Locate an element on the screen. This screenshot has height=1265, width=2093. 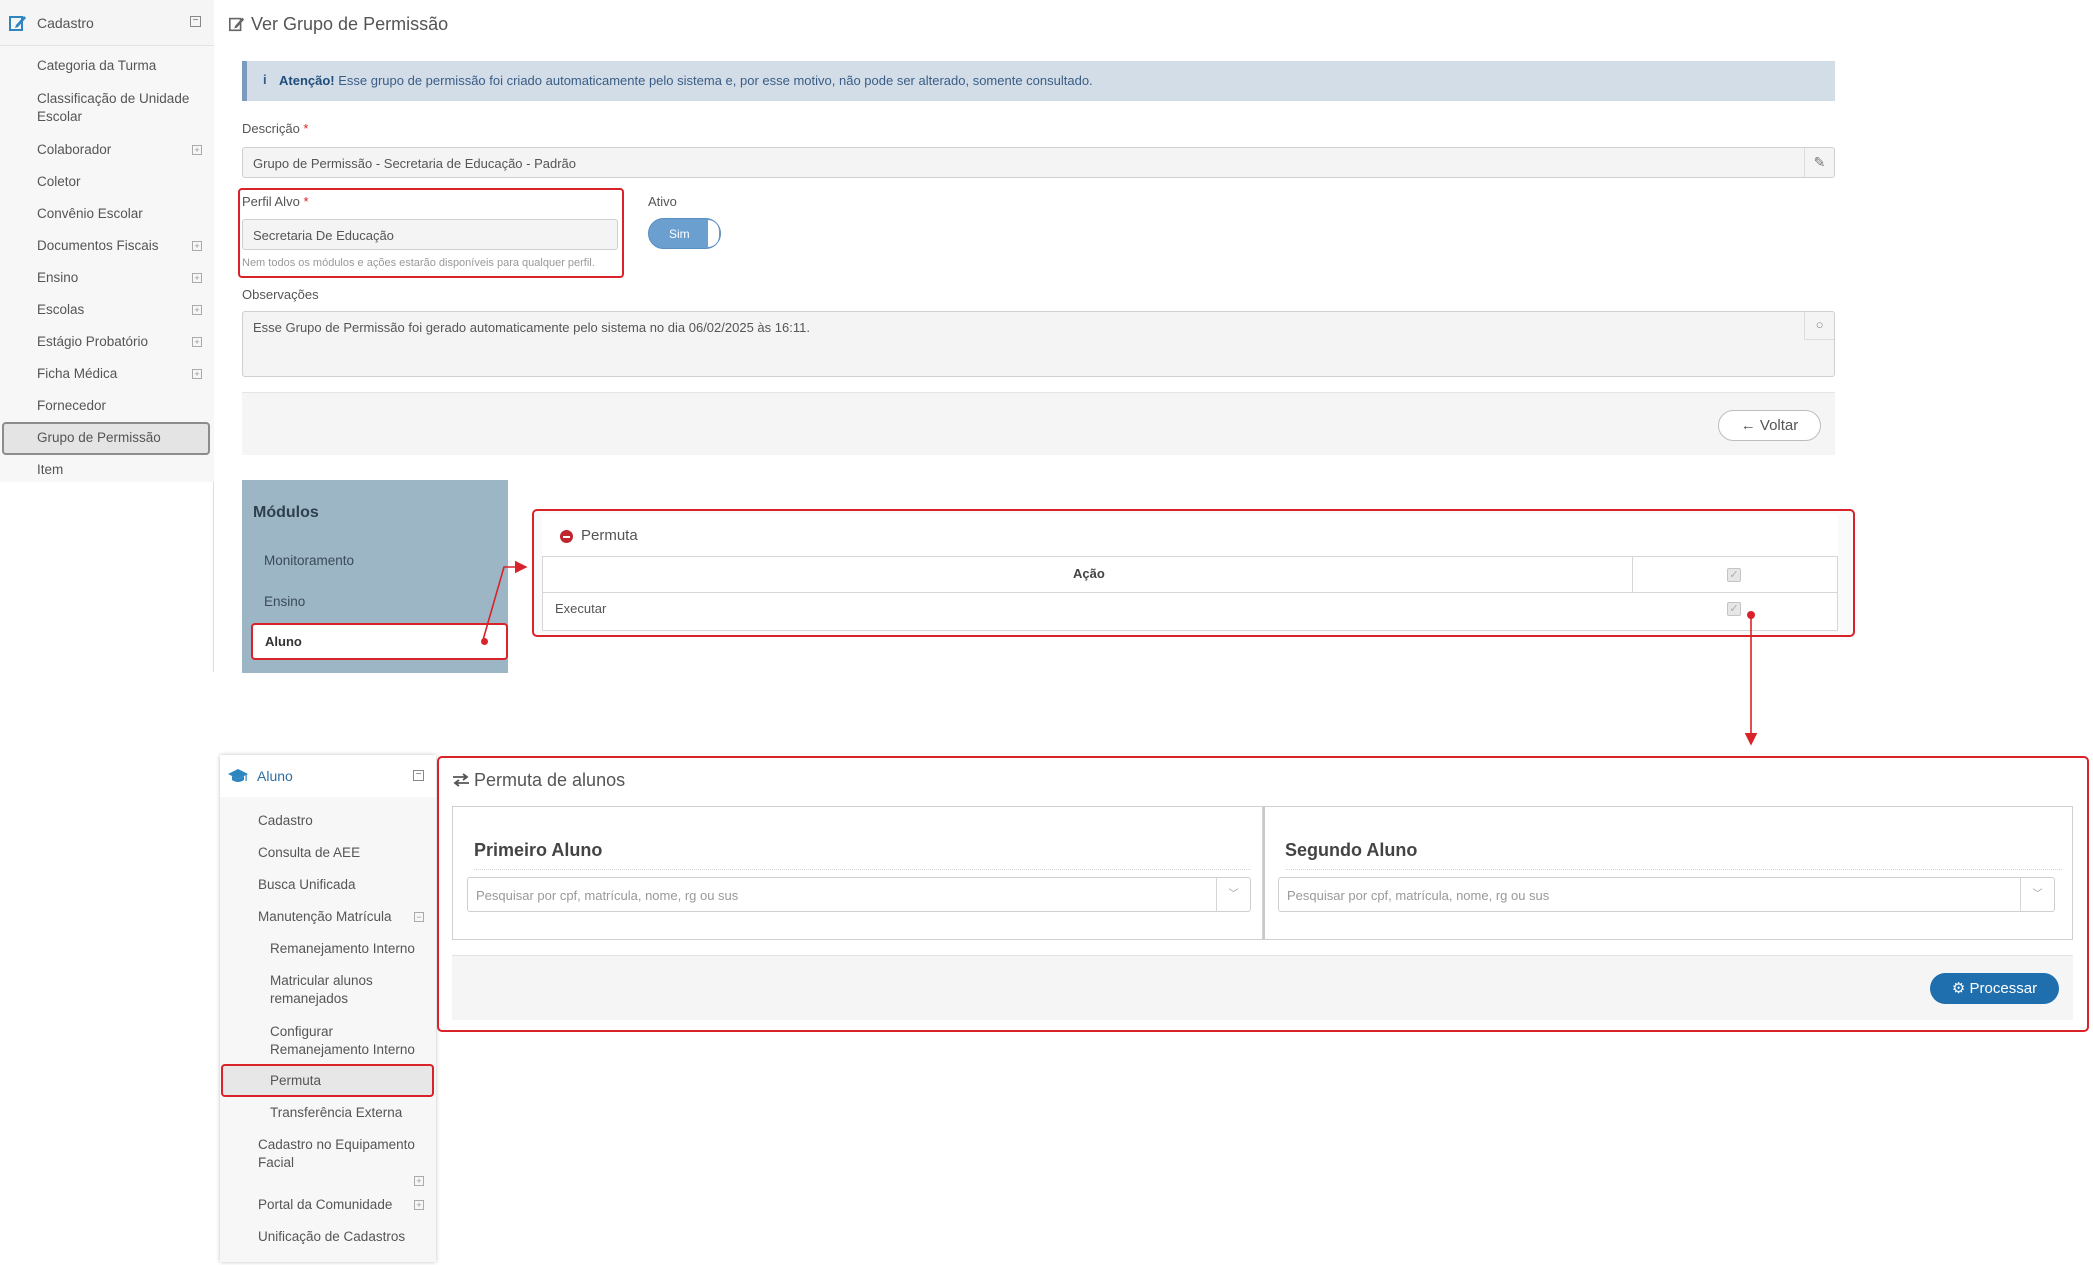
arrow-aluno-to-permuta is located at coordinates (505, 600).